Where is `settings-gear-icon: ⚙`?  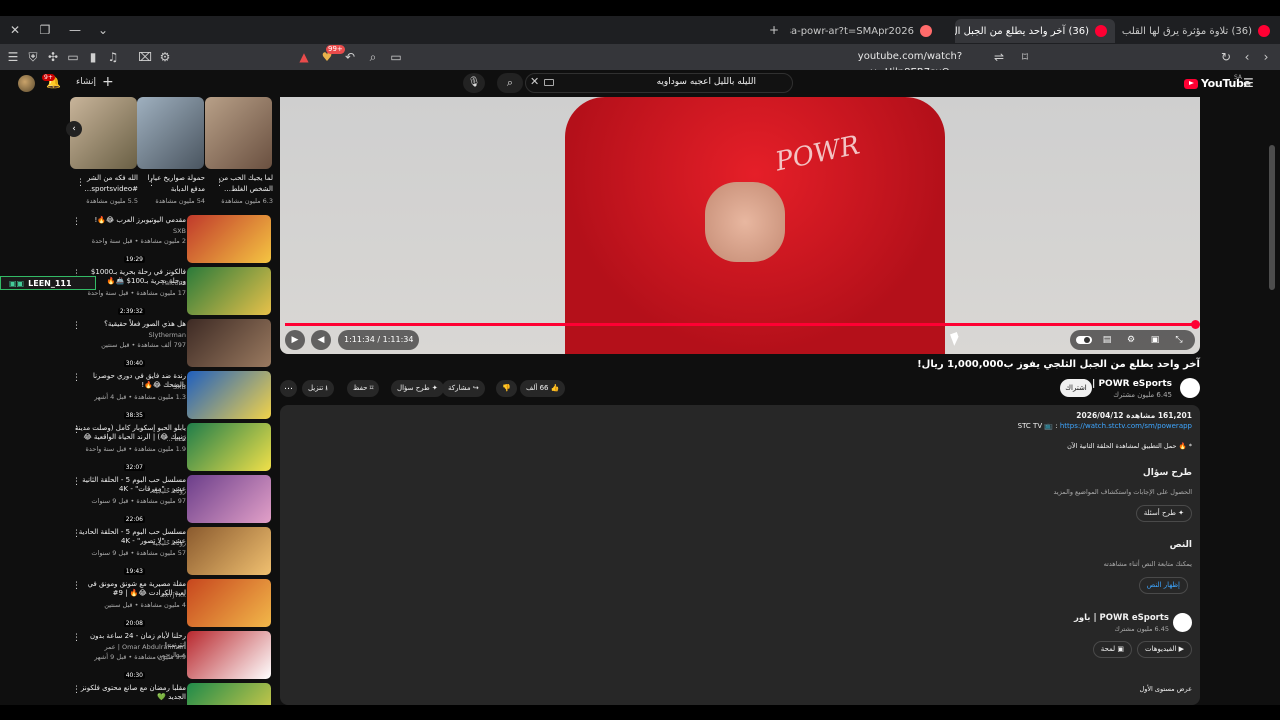 settings-gear-icon: ⚙ is located at coordinates (1131, 340).